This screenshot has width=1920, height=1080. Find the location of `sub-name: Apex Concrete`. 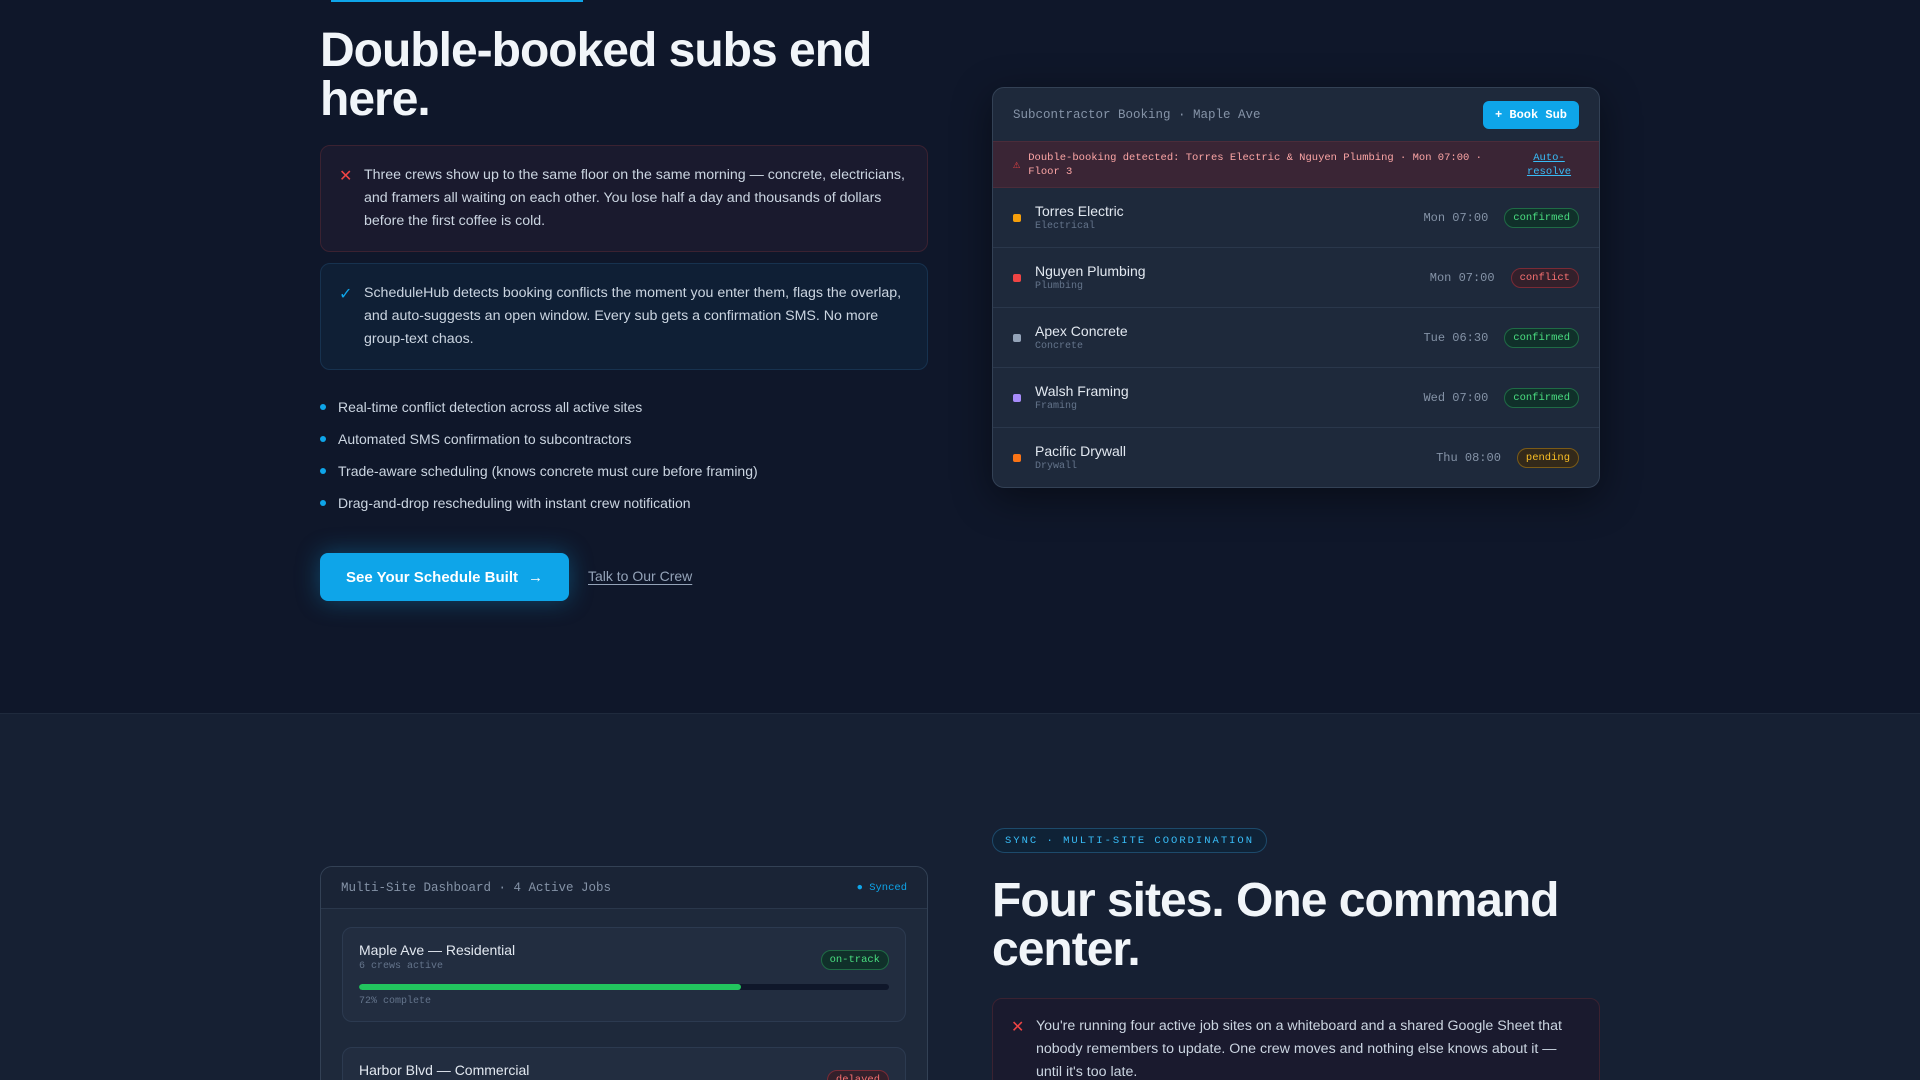

sub-name: Apex Concrete is located at coordinates (1081, 330).